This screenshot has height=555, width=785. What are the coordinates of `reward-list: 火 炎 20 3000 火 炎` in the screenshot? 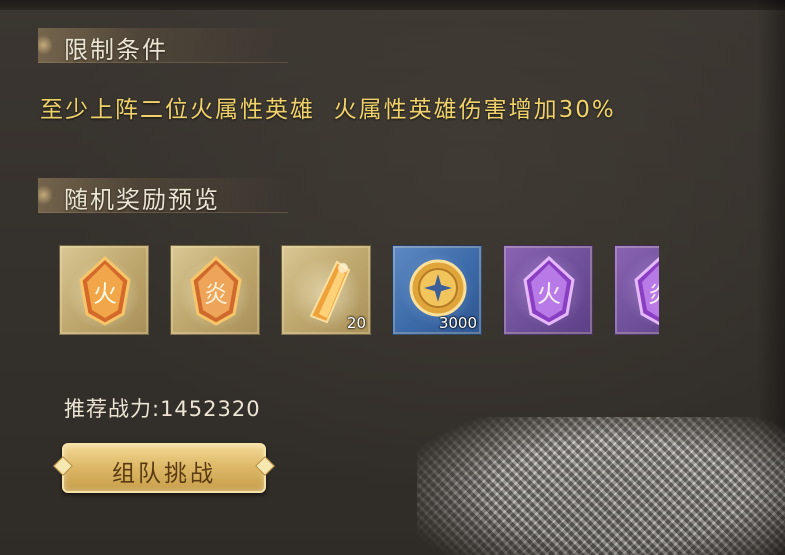 It's located at (359, 291).